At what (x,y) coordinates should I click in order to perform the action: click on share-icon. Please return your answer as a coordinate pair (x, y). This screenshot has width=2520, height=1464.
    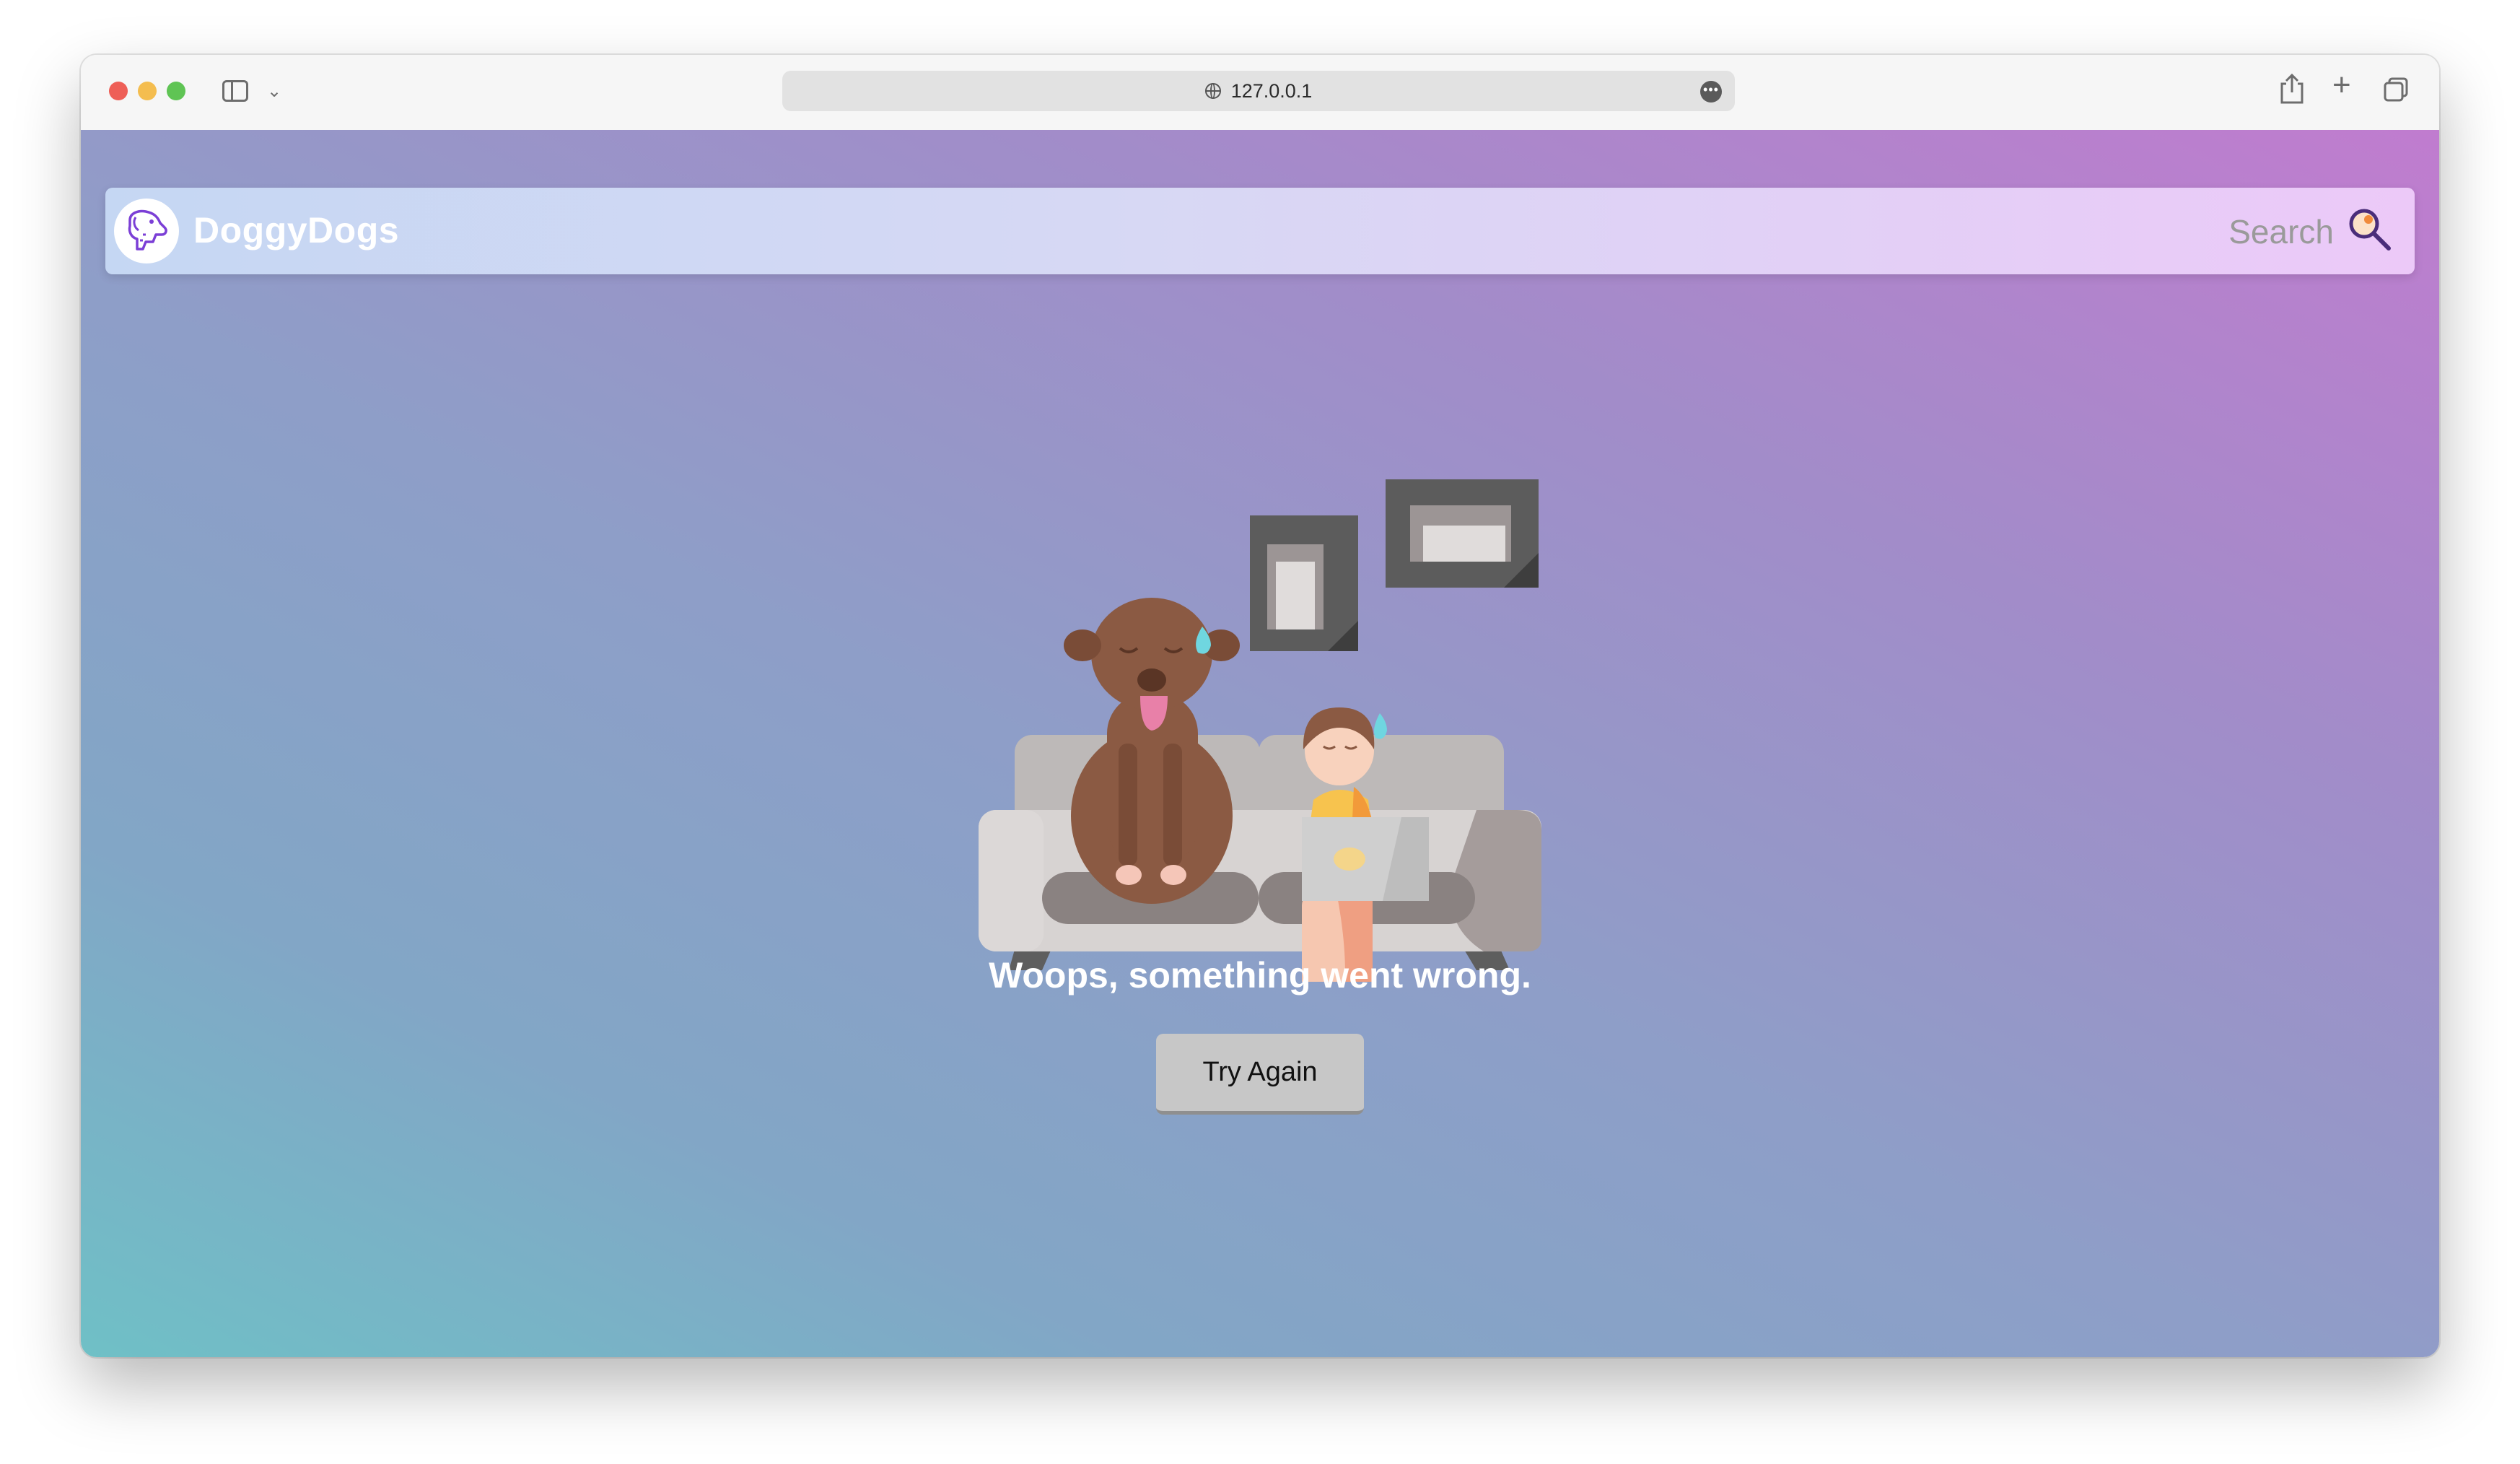
    Looking at the image, I should click on (2292, 91).